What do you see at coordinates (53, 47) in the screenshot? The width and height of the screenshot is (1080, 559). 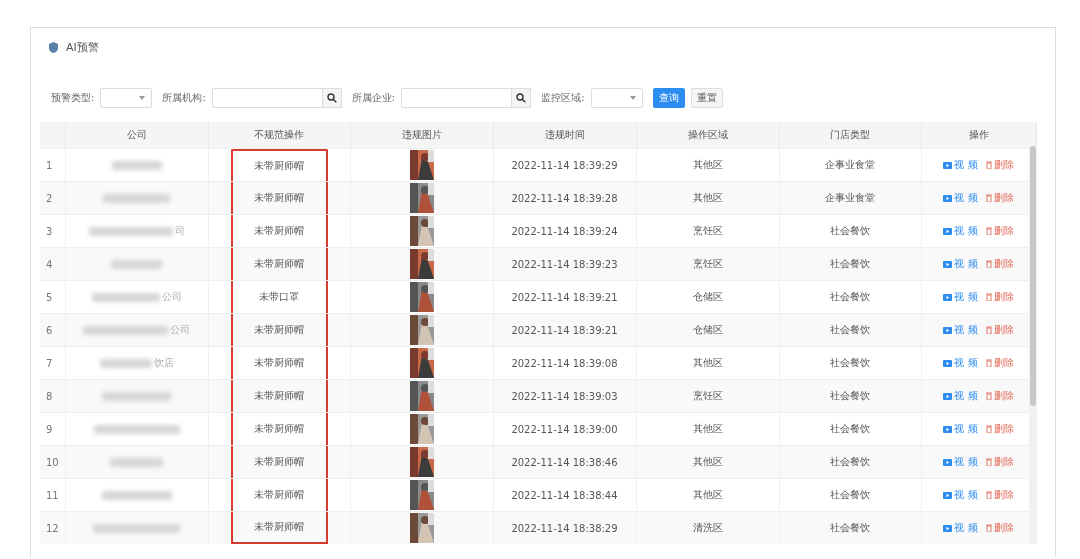 I see `shield-icon` at bounding box center [53, 47].